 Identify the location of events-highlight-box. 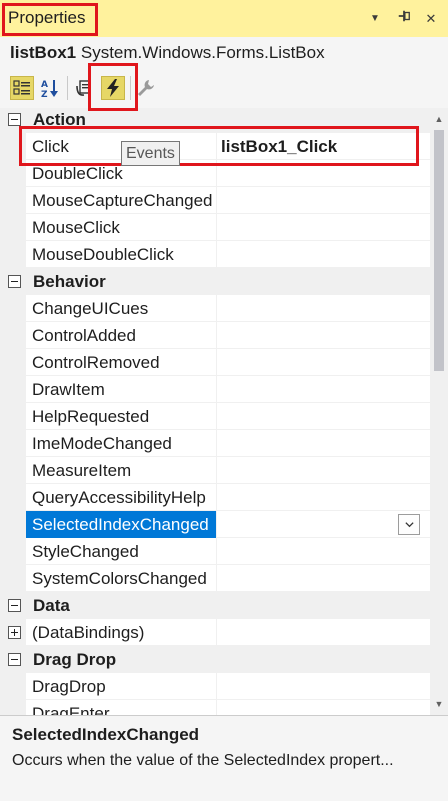
(113, 87).